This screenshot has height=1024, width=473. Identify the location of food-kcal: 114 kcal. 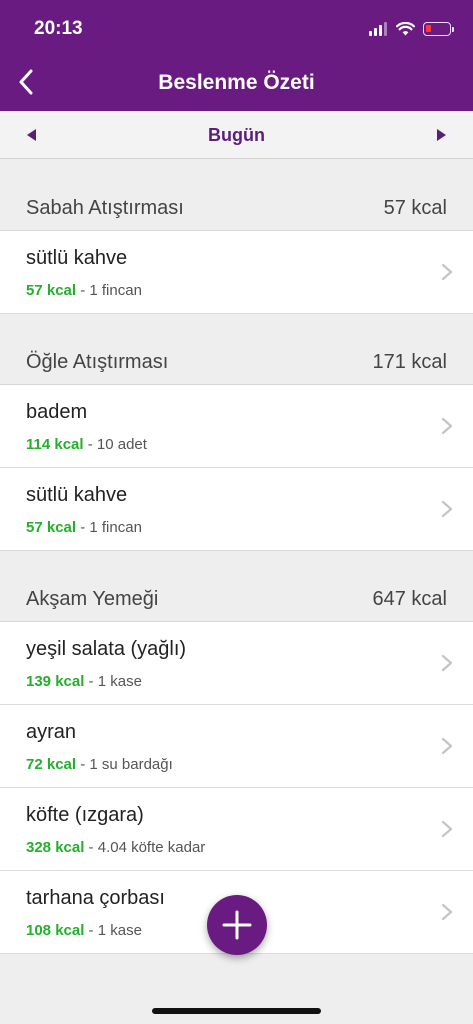
(55, 444).